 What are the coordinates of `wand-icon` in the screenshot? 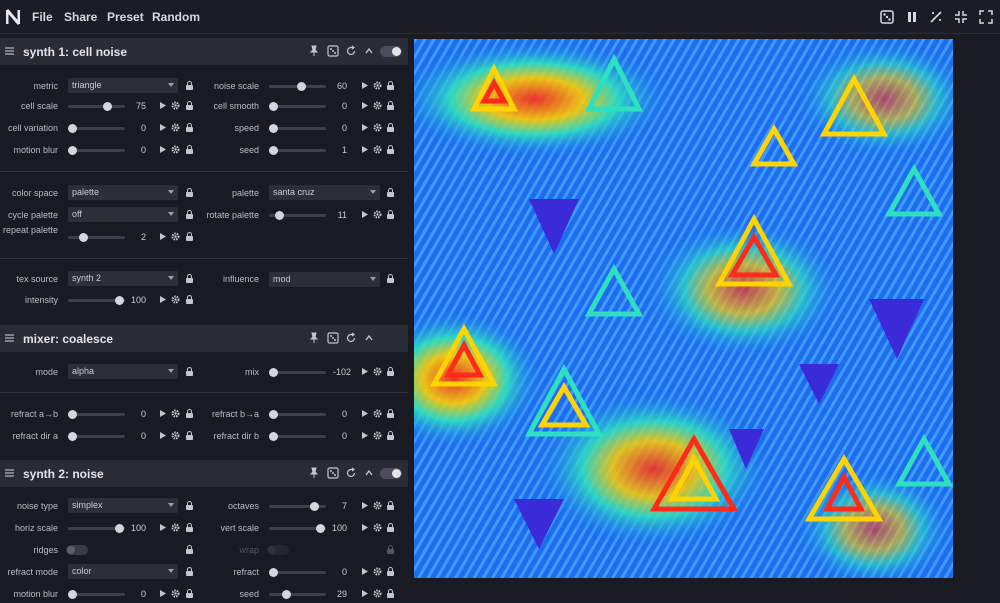 It's located at (936, 17).